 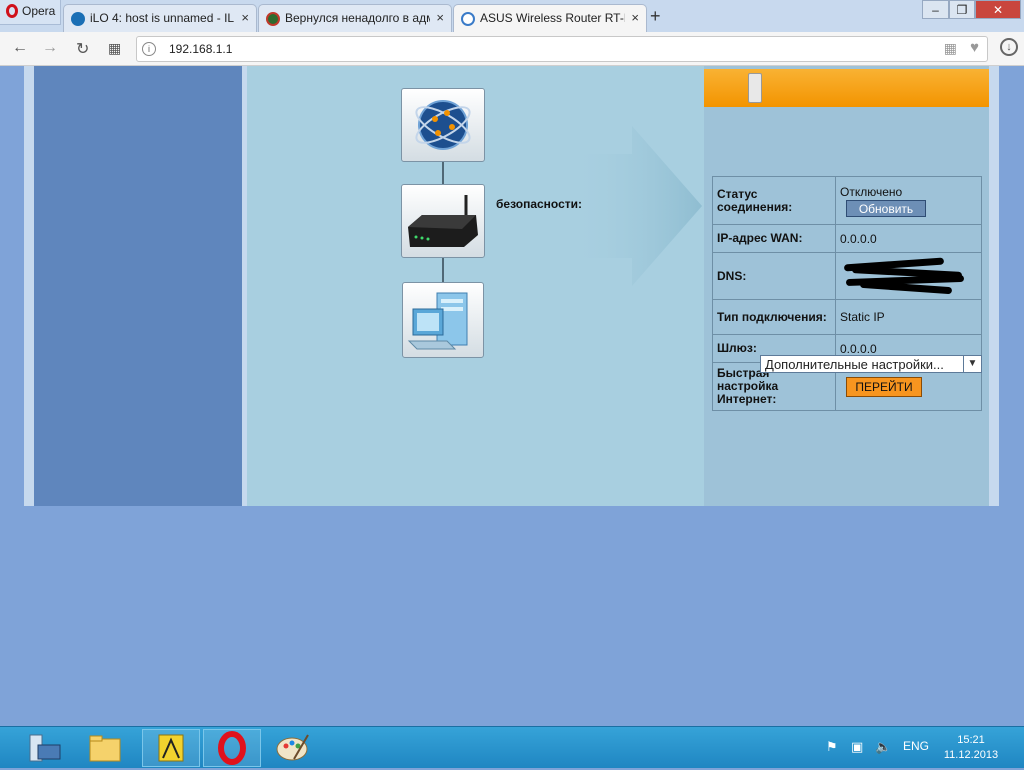 I want to click on wan-ip-label: IP-адрес WAN:, so click(x=774, y=238).